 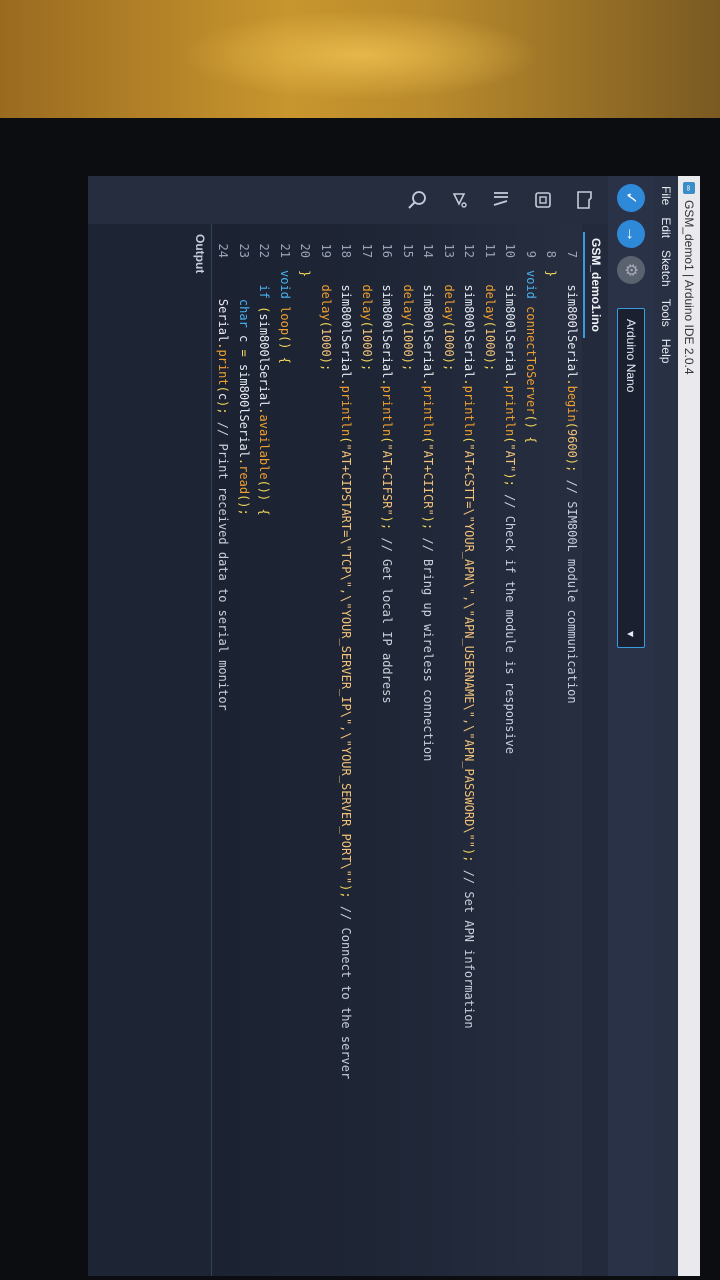 What do you see at coordinates (367, 250) in the screenshot?
I see `line-number: 17` at bounding box center [367, 250].